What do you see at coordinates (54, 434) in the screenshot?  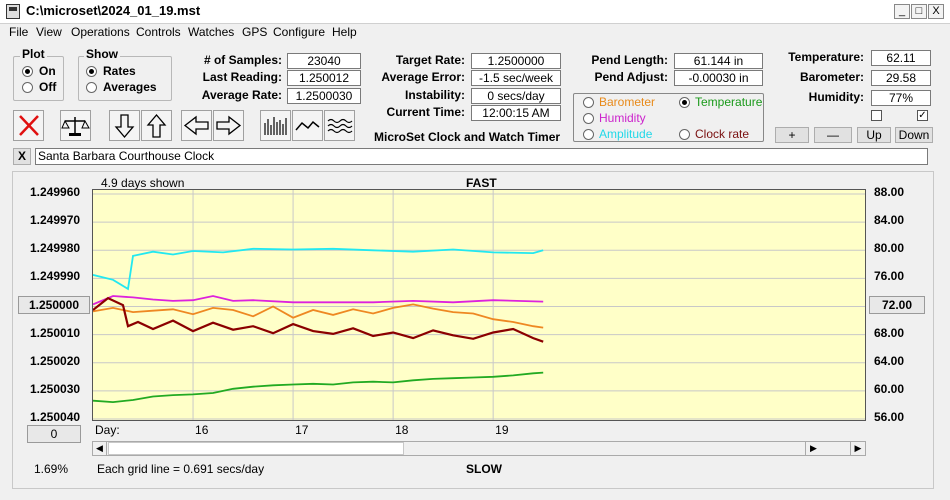 I see `offset-zero-button: 0` at bounding box center [54, 434].